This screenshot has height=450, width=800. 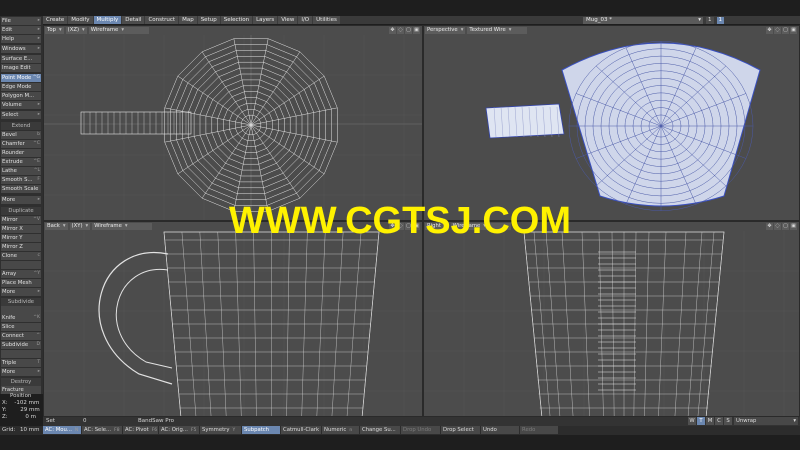 What do you see at coordinates (301, 430) in the screenshot?
I see `subpatch-type-select: Catmull-Clark` at bounding box center [301, 430].